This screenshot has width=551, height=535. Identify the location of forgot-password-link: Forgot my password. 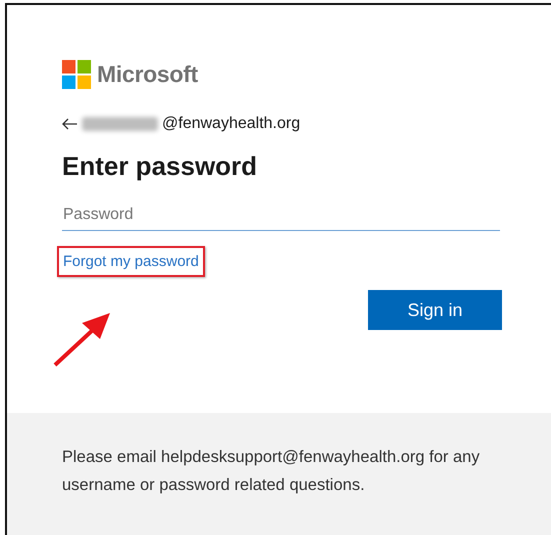
(131, 261).